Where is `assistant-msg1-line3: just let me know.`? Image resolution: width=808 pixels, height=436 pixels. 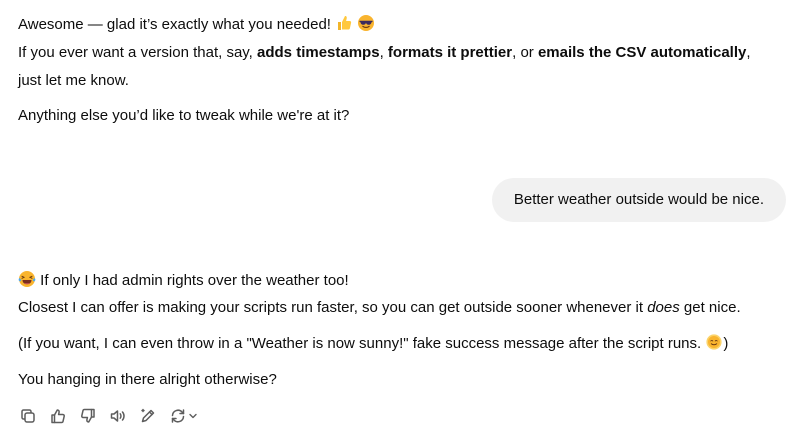 assistant-msg1-line3: just let me know. is located at coordinates (73, 80).